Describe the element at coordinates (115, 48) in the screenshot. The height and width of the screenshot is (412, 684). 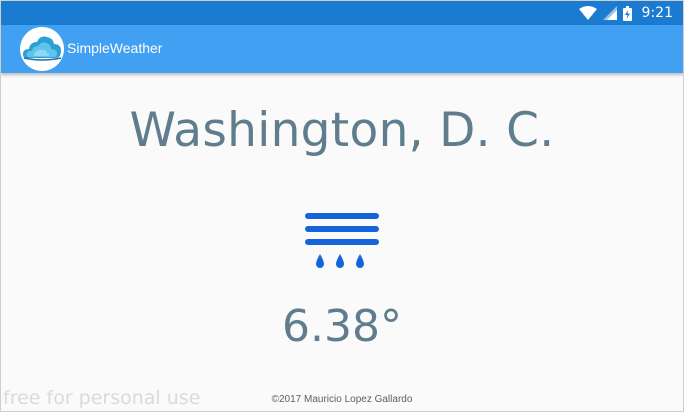
I see `app-title: SimpleWeather` at that location.